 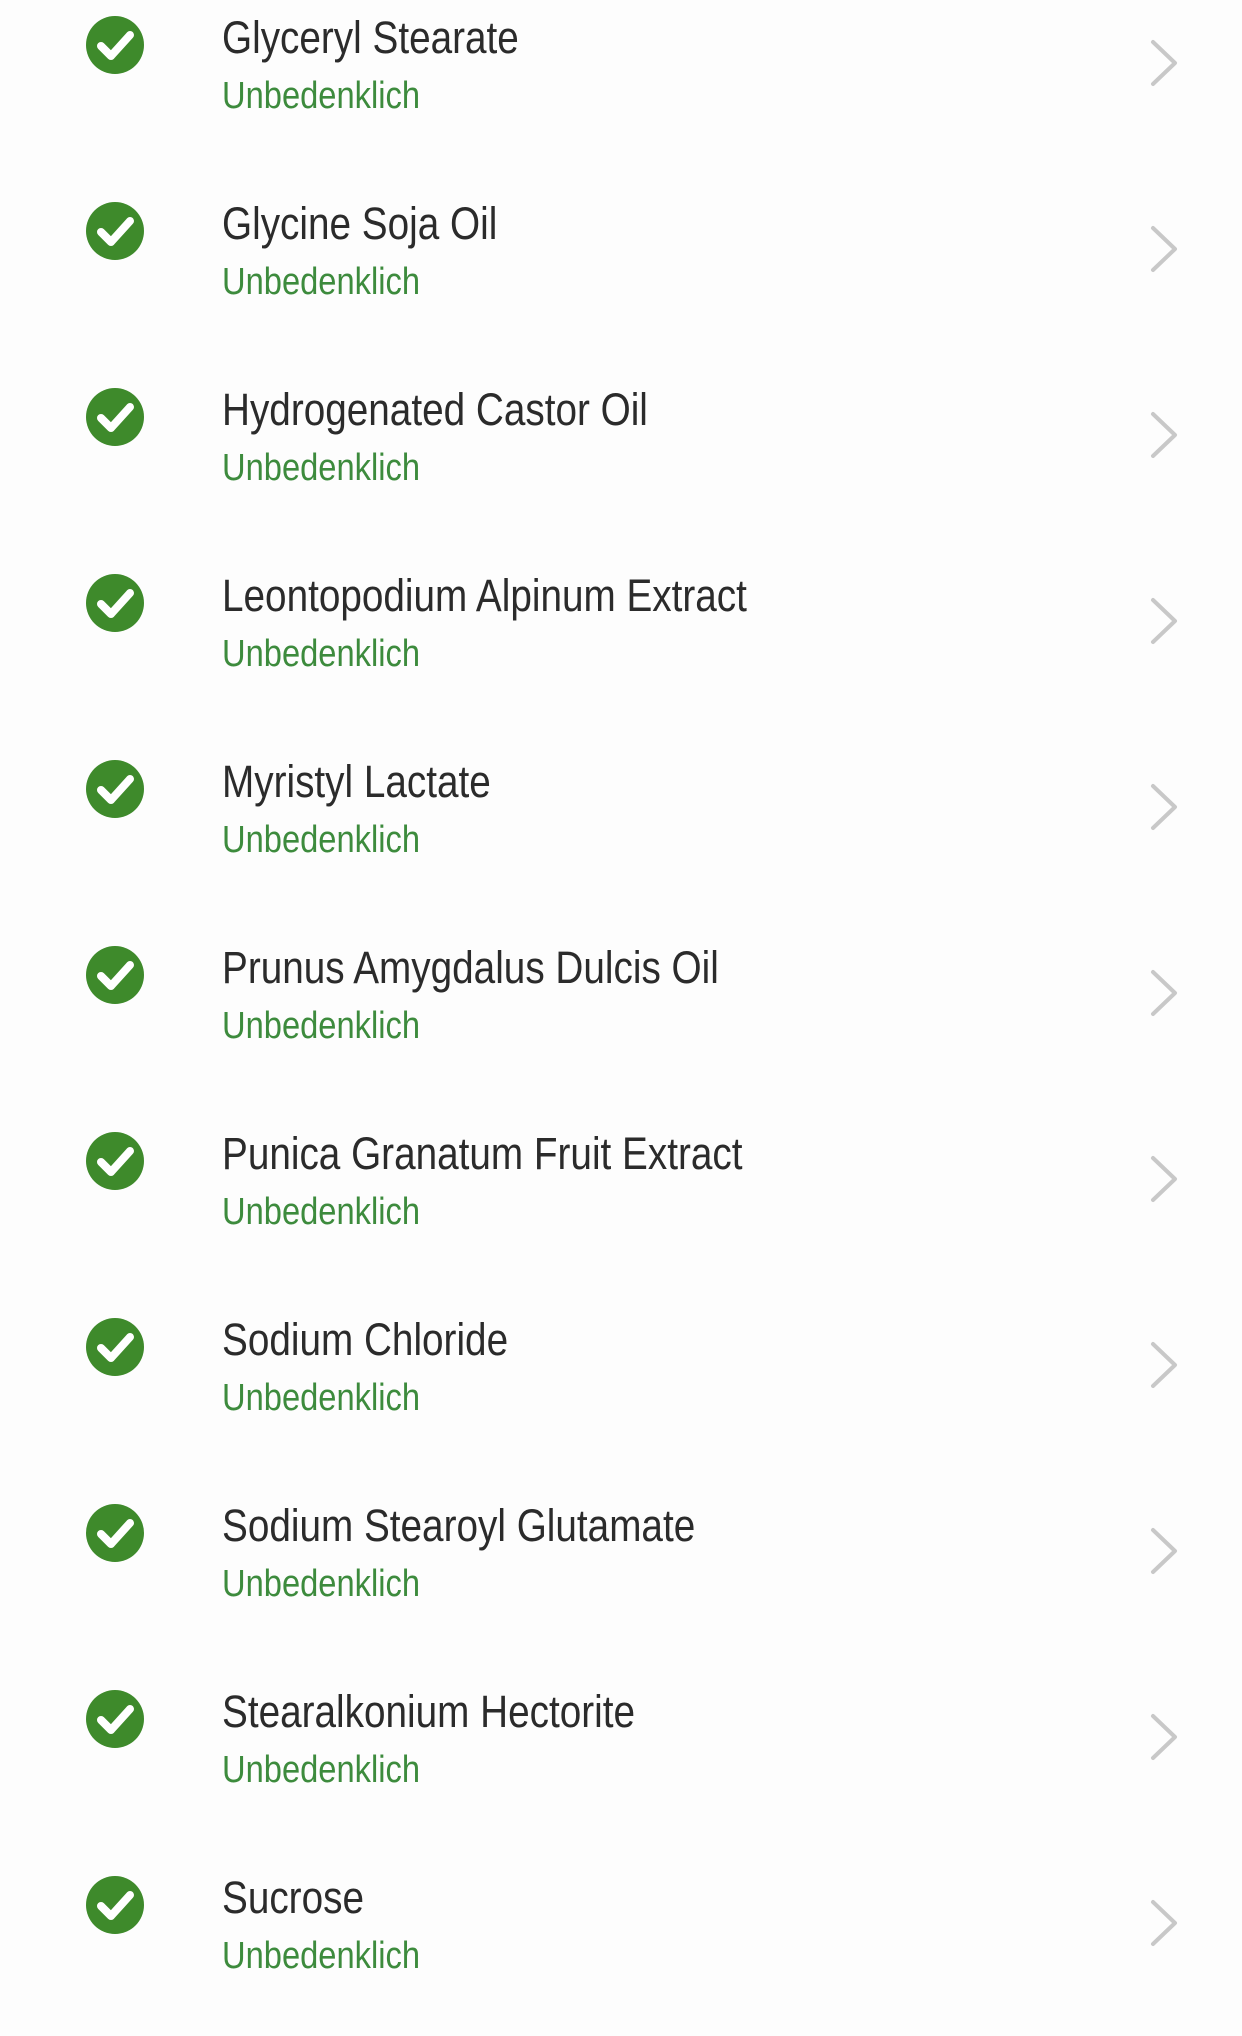 I want to click on ingredient-name: Hydrogenated Castor Oil, so click(x=435, y=409).